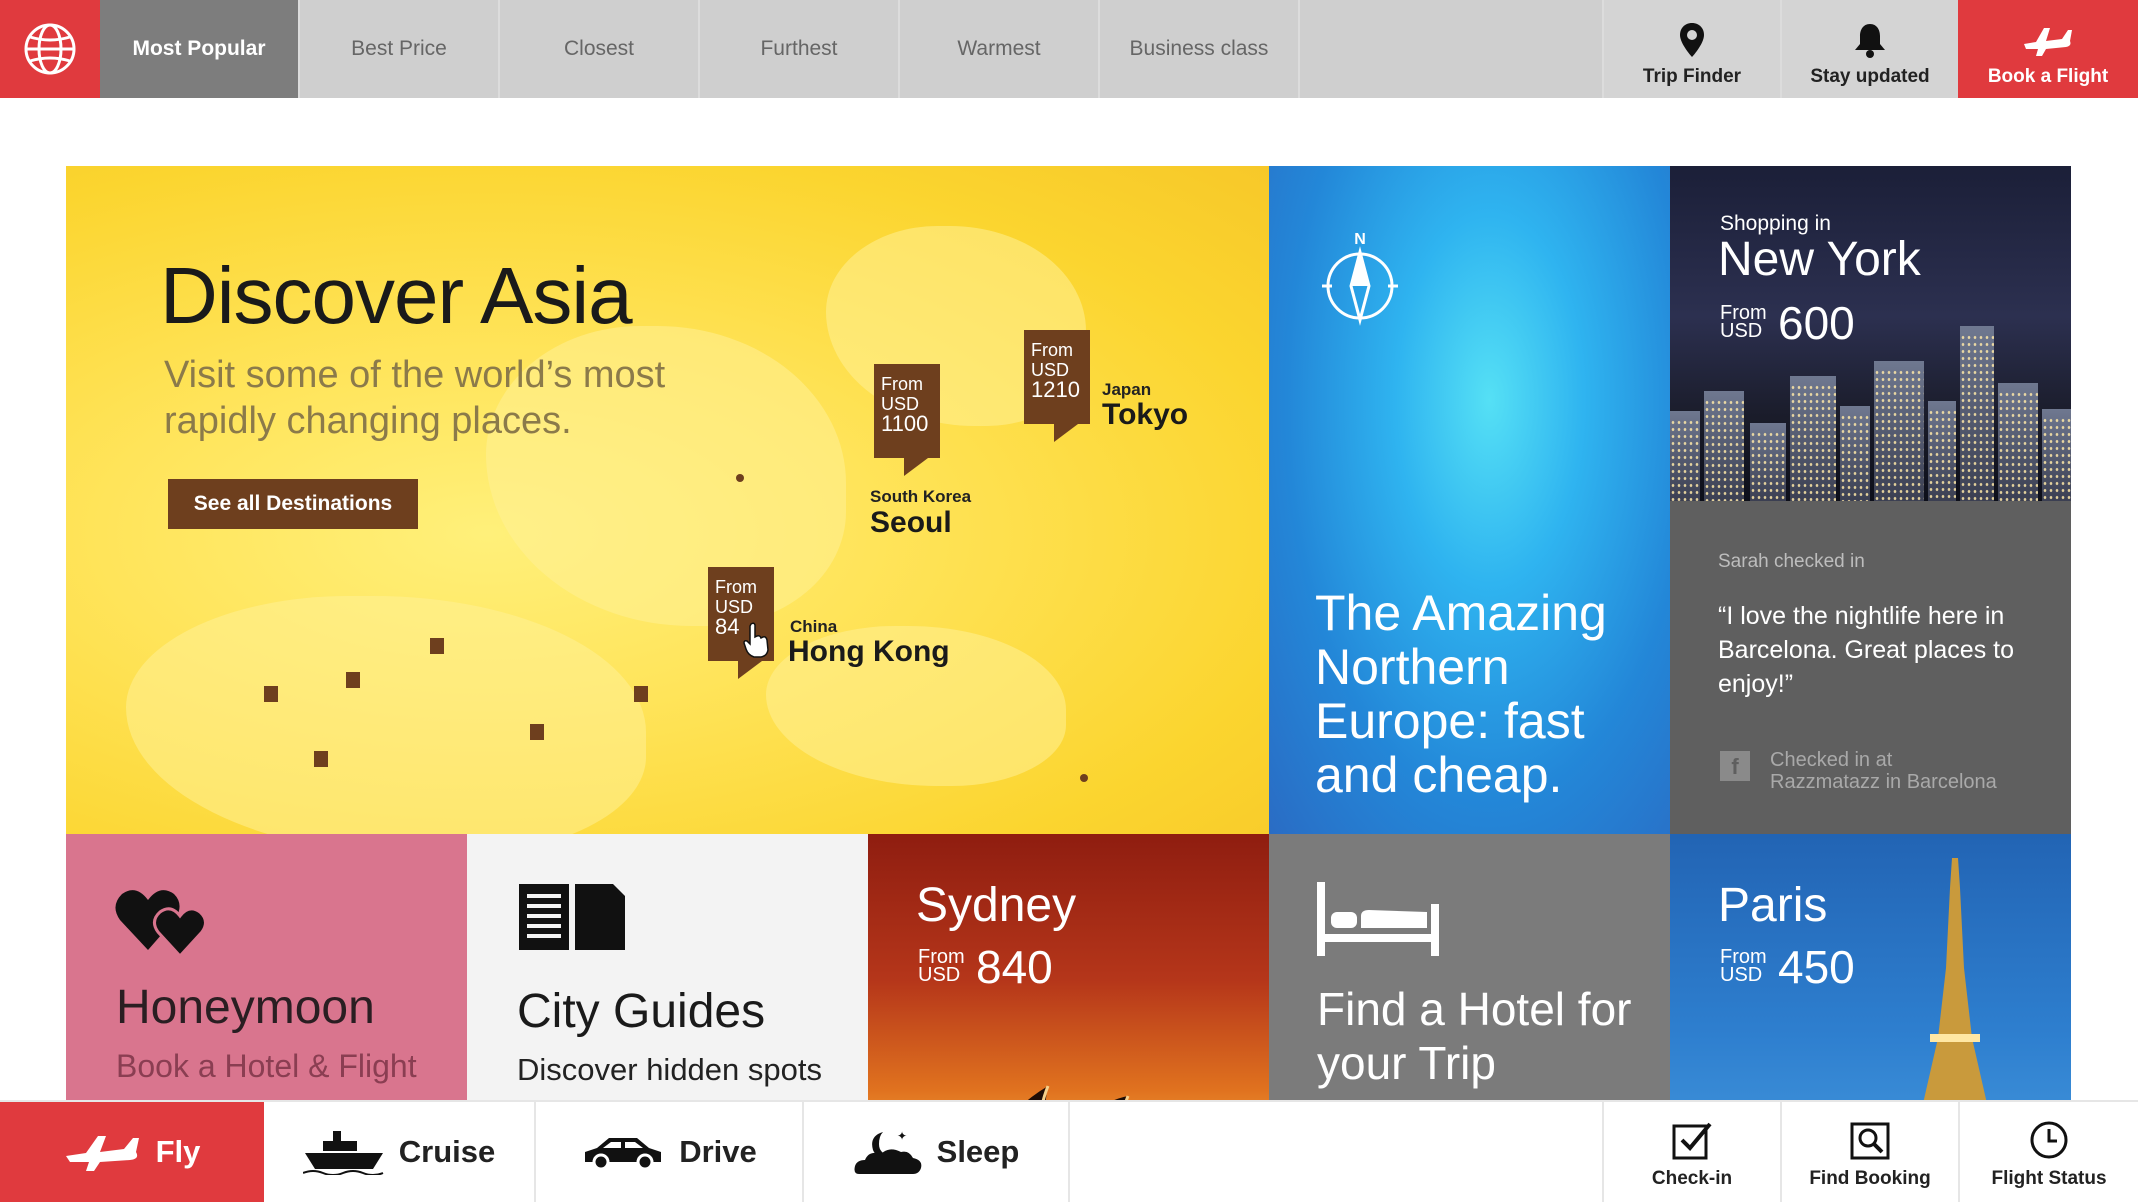 This screenshot has width=2138, height=1202. I want to click on find-booking-button: Find Booking, so click(1869, 1152).